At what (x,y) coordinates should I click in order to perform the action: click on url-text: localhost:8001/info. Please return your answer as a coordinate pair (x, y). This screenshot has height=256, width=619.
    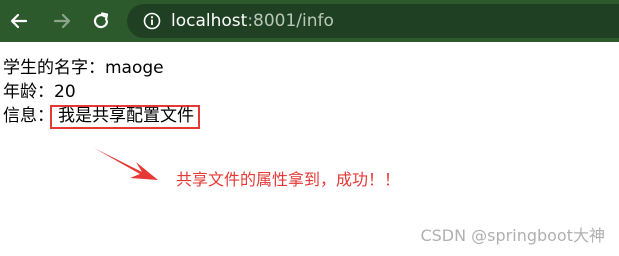
    Looking at the image, I should click on (252, 21).